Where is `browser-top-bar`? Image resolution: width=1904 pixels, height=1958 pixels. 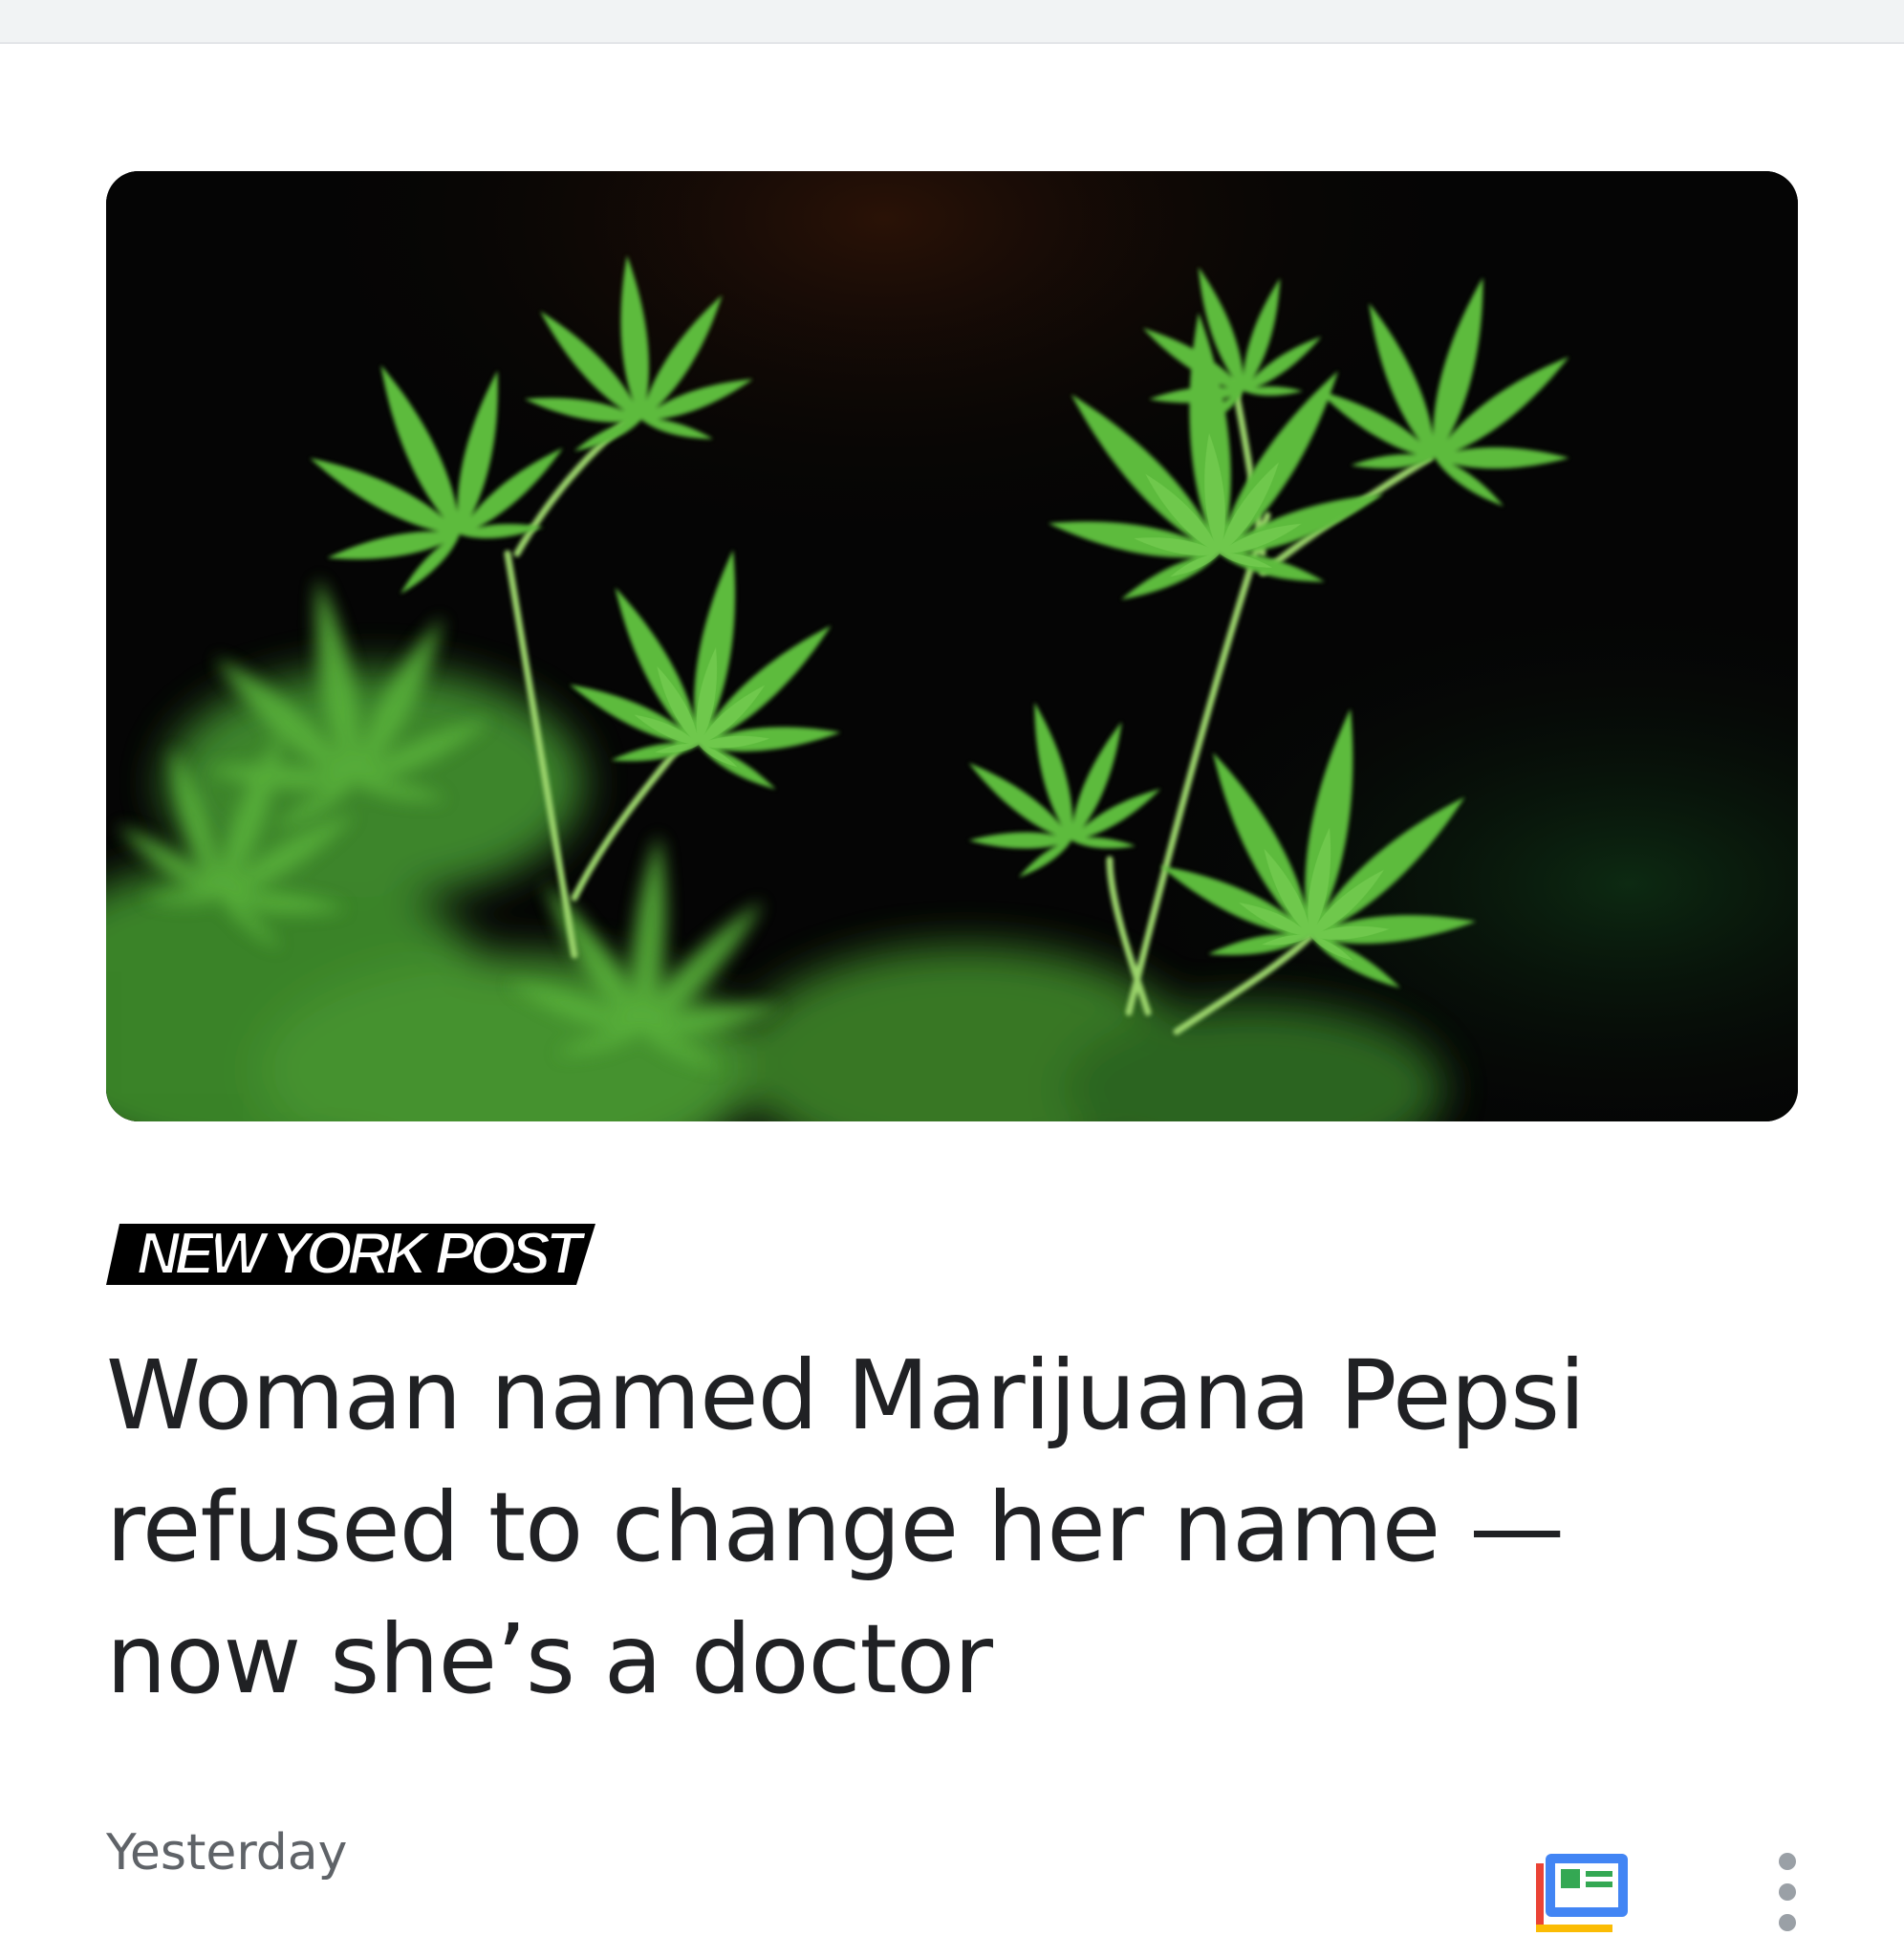
browser-top-bar is located at coordinates (952, 22).